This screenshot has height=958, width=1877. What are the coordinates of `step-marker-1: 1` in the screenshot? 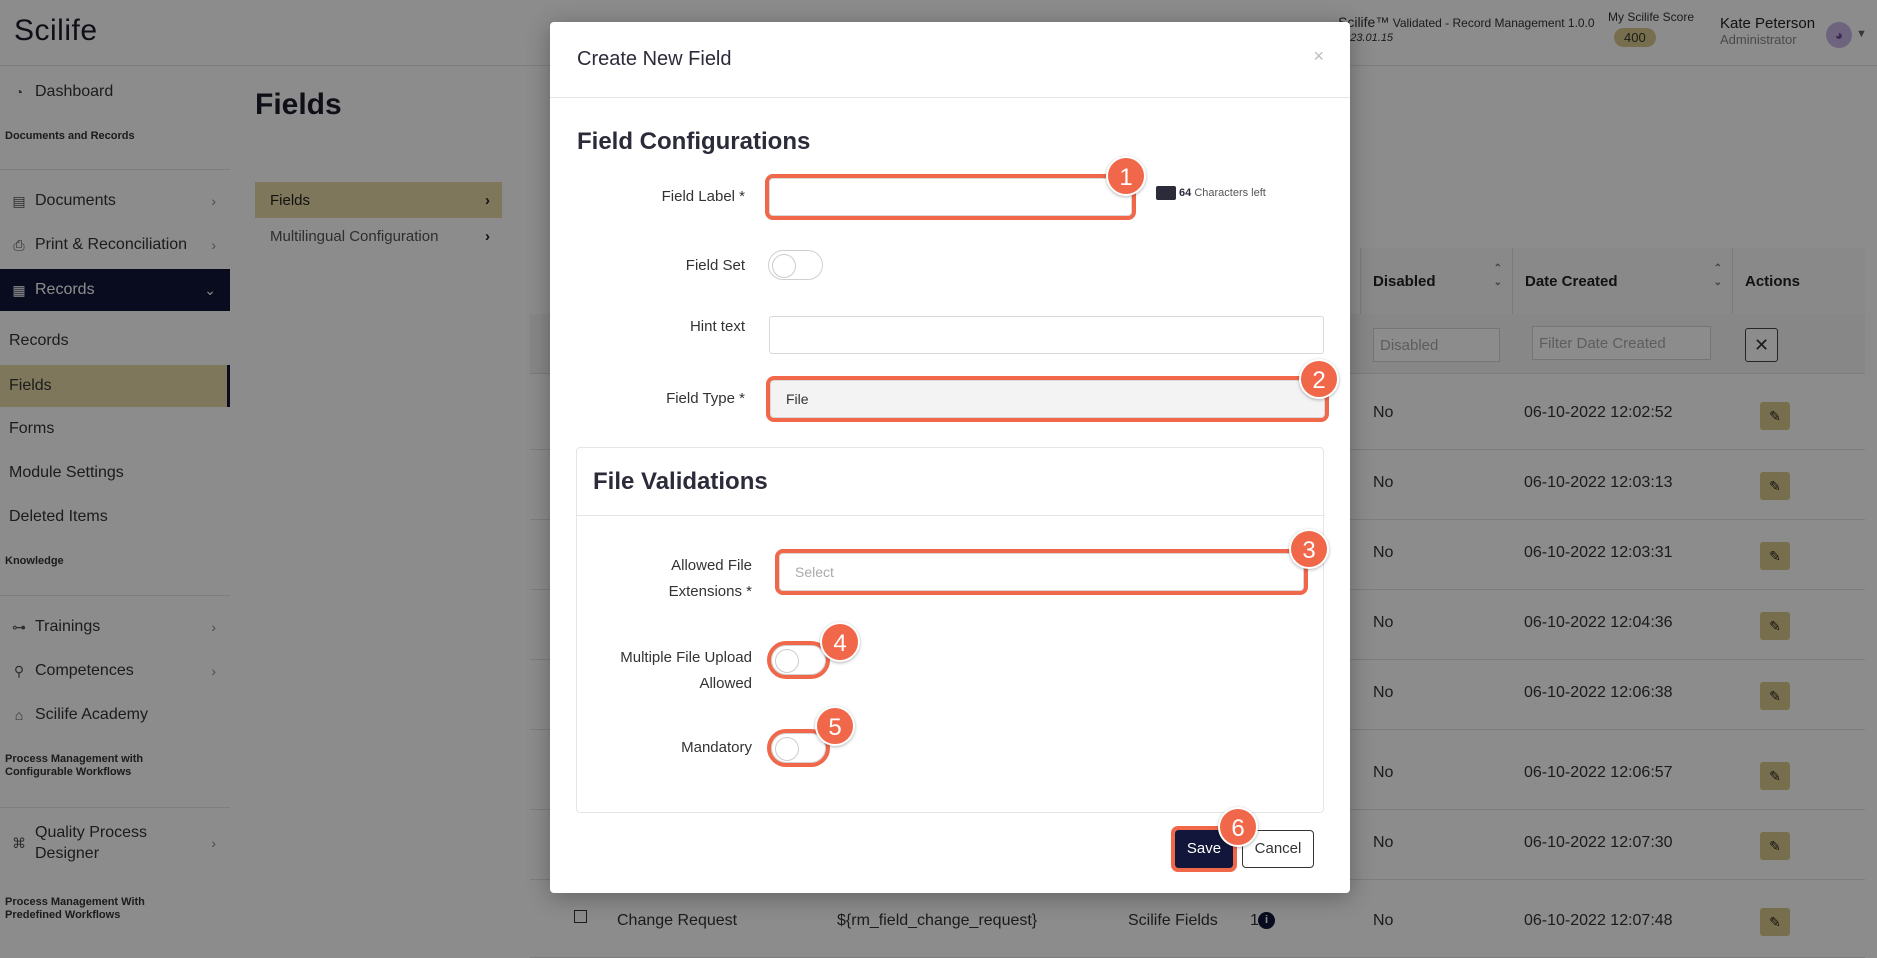 It's located at (1126, 176).